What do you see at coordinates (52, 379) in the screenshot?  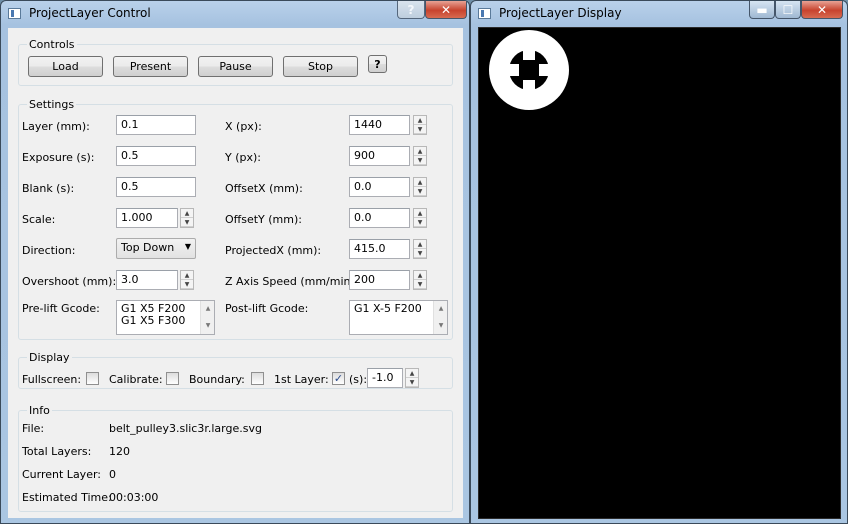 I see `fullscreen-label: Fullscreen:` at bounding box center [52, 379].